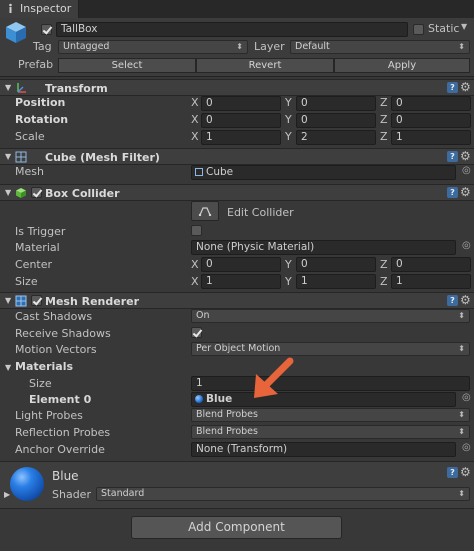 The width and height of the screenshot is (474, 551). I want to click on layer-dropdown: Default ⬍, so click(380, 47).